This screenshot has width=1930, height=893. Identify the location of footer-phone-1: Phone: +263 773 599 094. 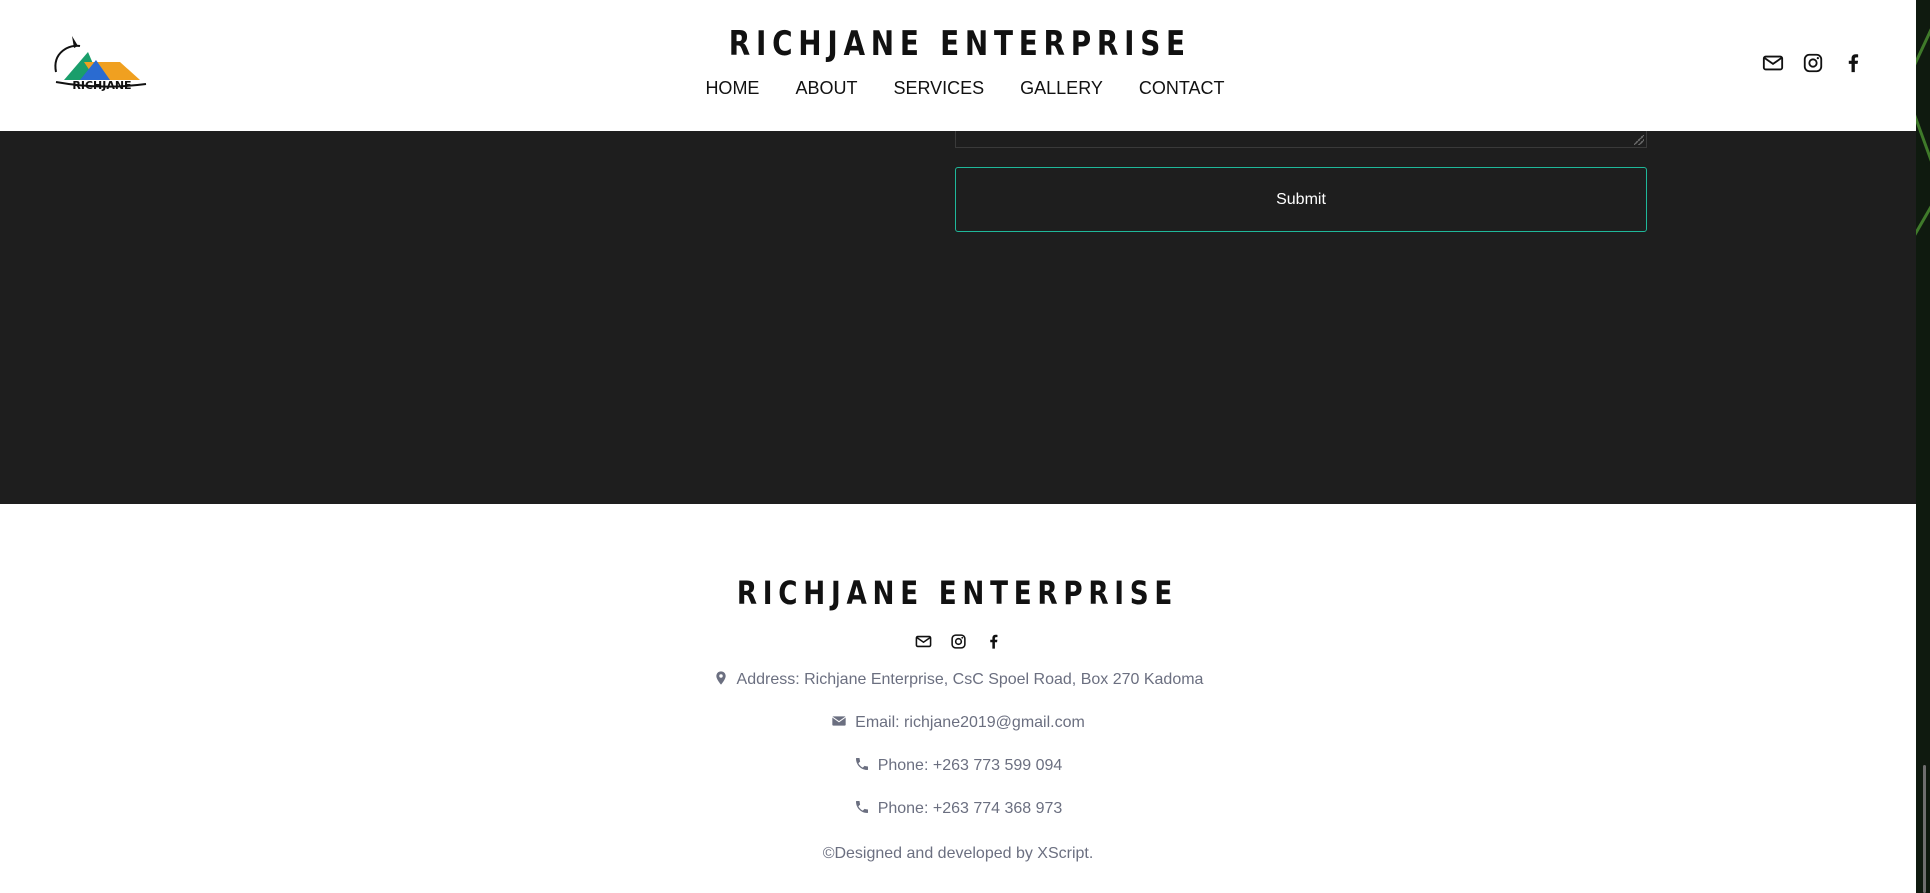
(958, 765).